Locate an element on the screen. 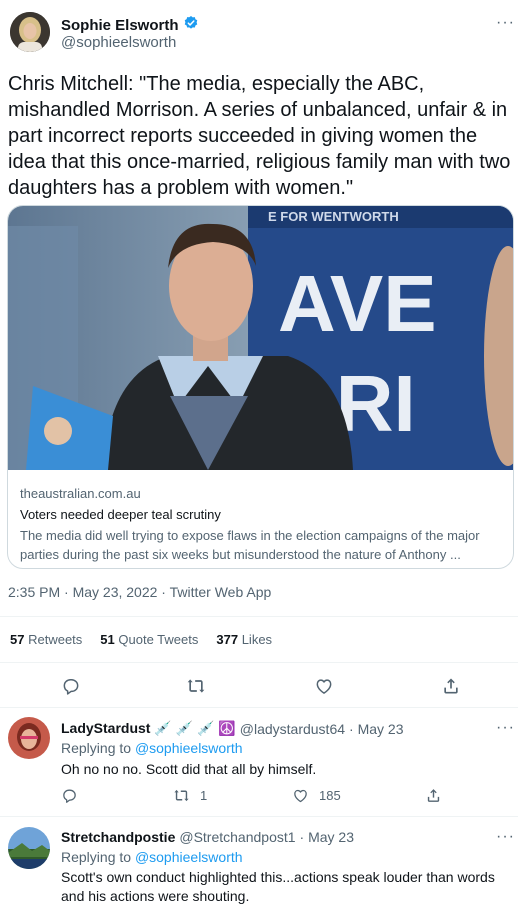  reply-retweet-count: 1 is located at coordinates (204, 795).